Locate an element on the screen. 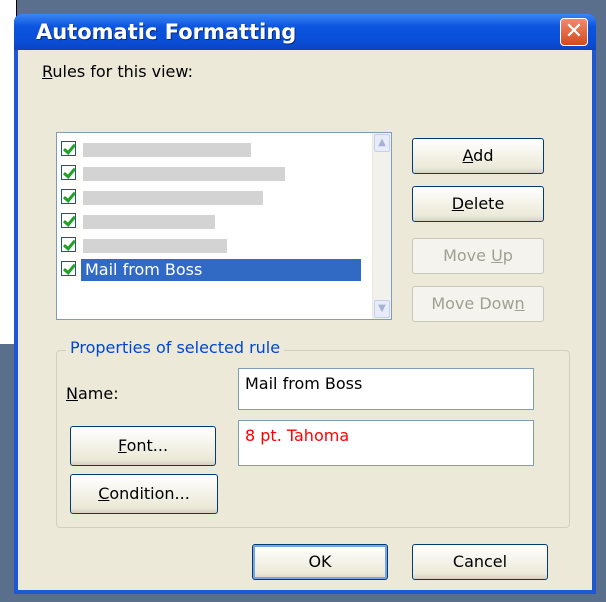  vertical-scrollbar: ▲ ▼ is located at coordinates (381, 226).